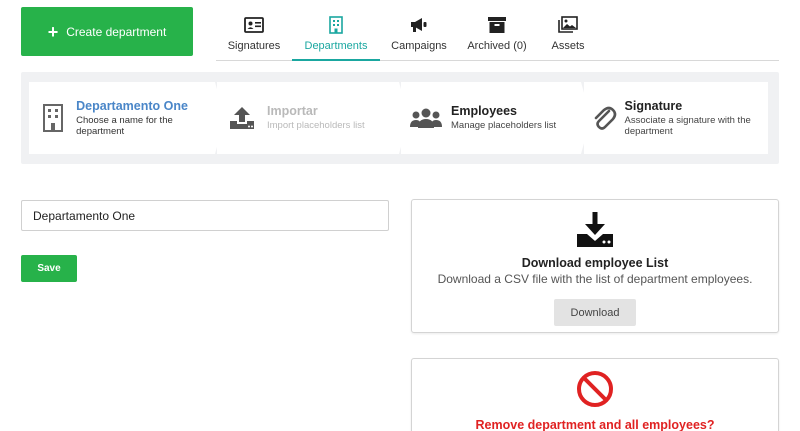 The image size is (800, 431). What do you see at coordinates (49, 268) in the screenshot?
I see `save-button: Save` at bounding box center [49, 268].